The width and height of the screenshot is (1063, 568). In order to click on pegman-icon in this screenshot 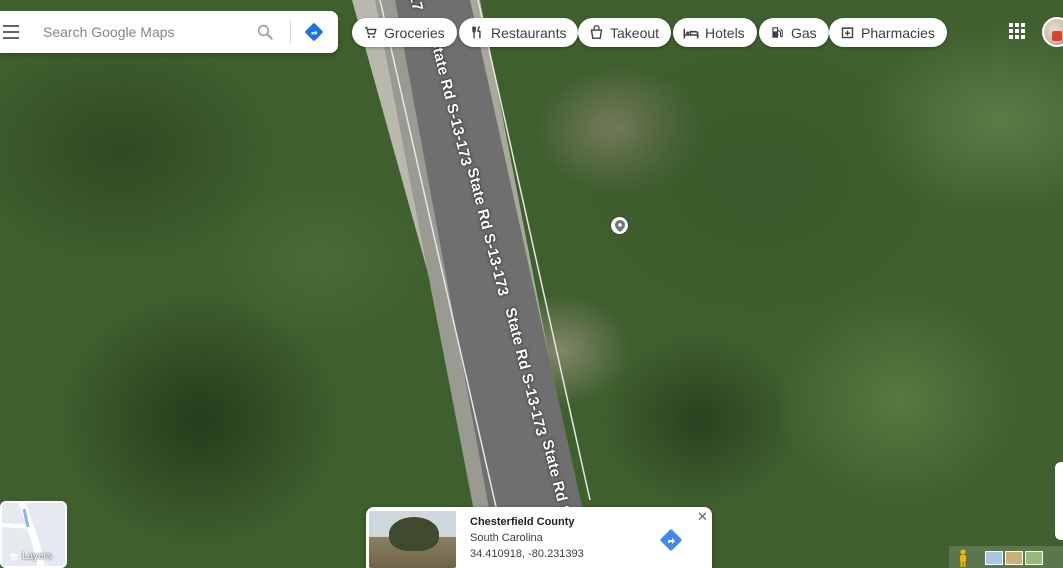, I will do `click(963, 558)`.